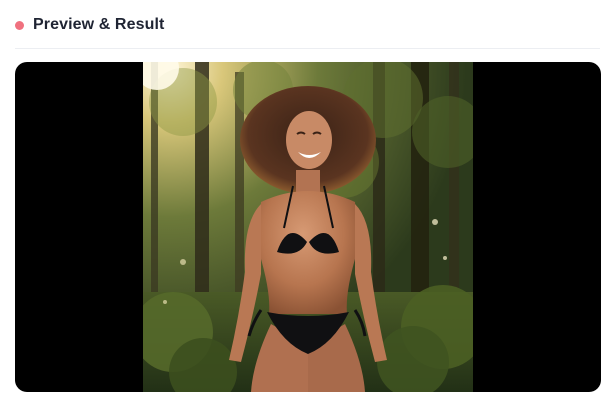 The width and height of the screenshot is (615, 408). What do you see at coordinates (307, 48) in the screenshot?
I see `header-divider` at bounding box center [307, 48].